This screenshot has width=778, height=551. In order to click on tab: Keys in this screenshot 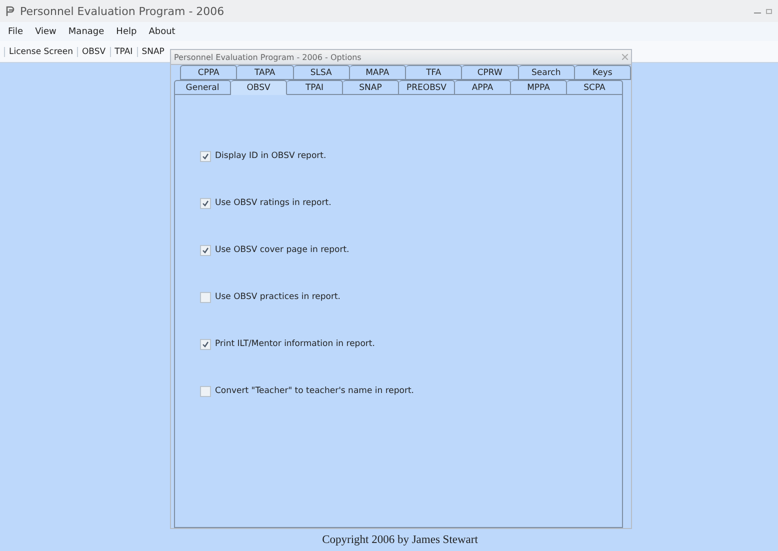, I will do `click(602, 72)`.